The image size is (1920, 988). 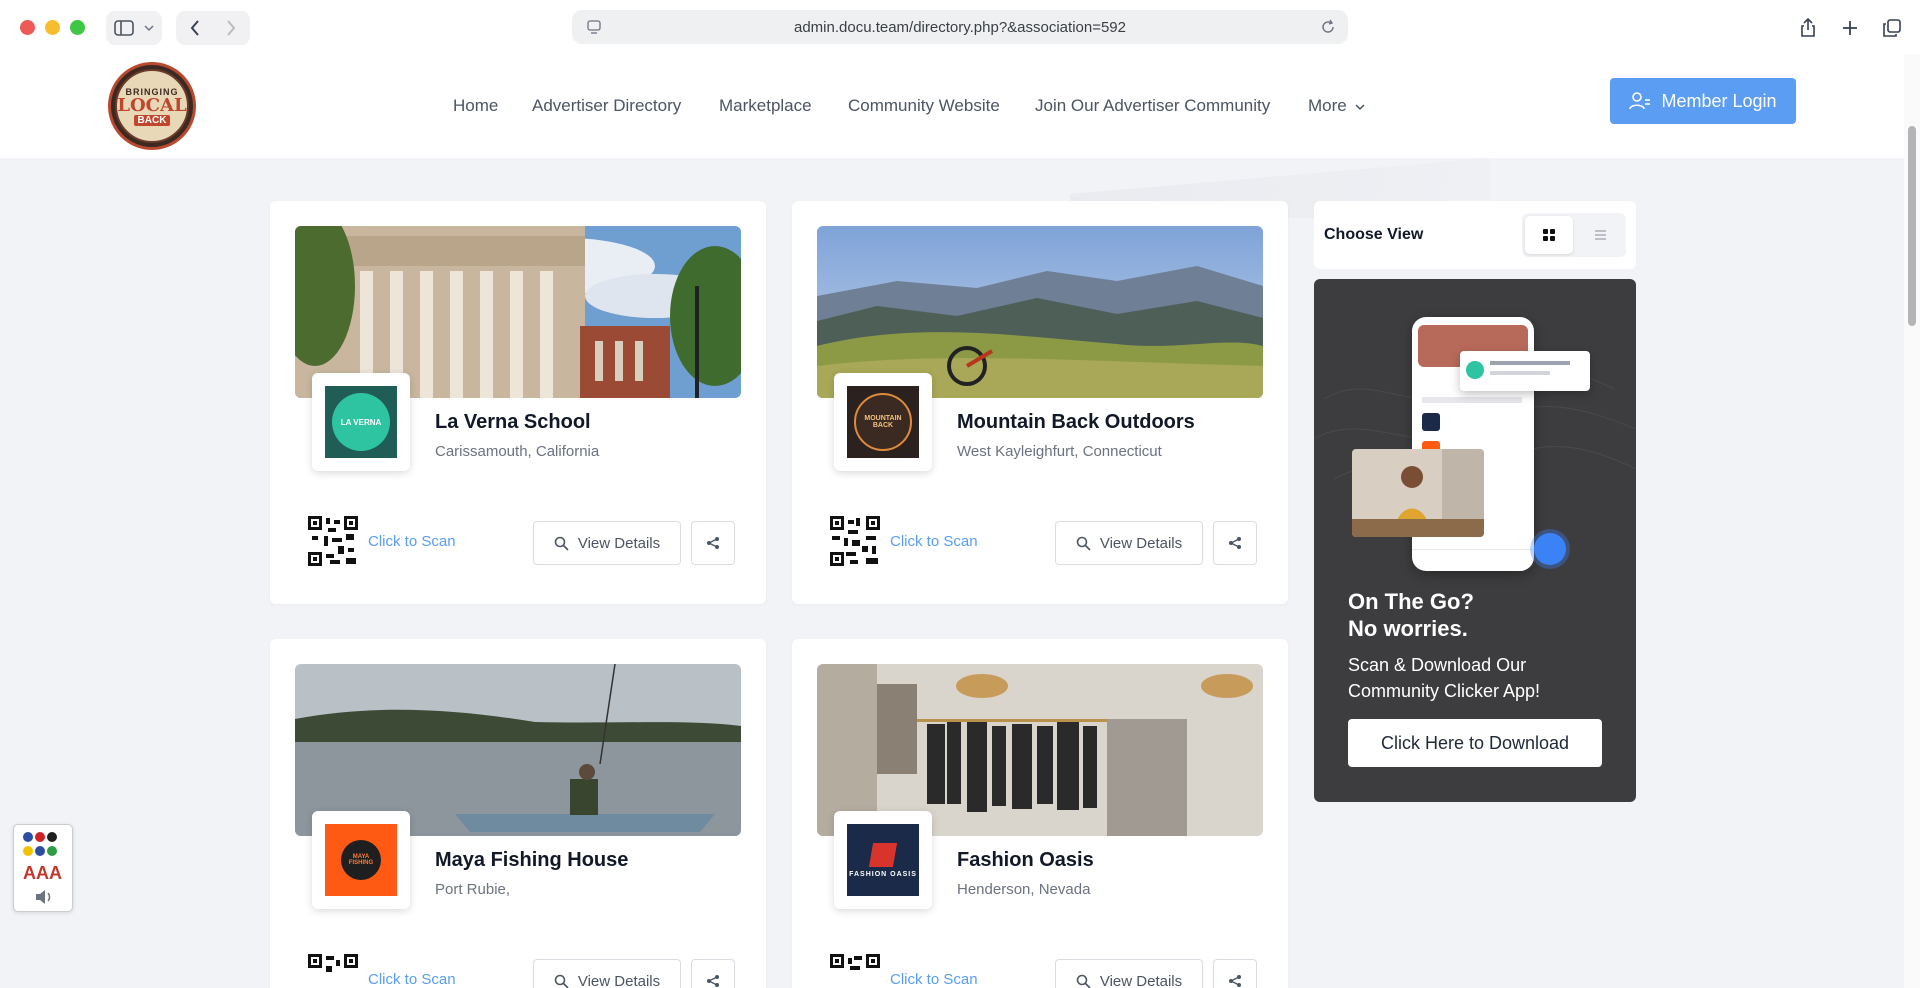 I want to click on business-name: La Verna School, so click(x=513, y=422).